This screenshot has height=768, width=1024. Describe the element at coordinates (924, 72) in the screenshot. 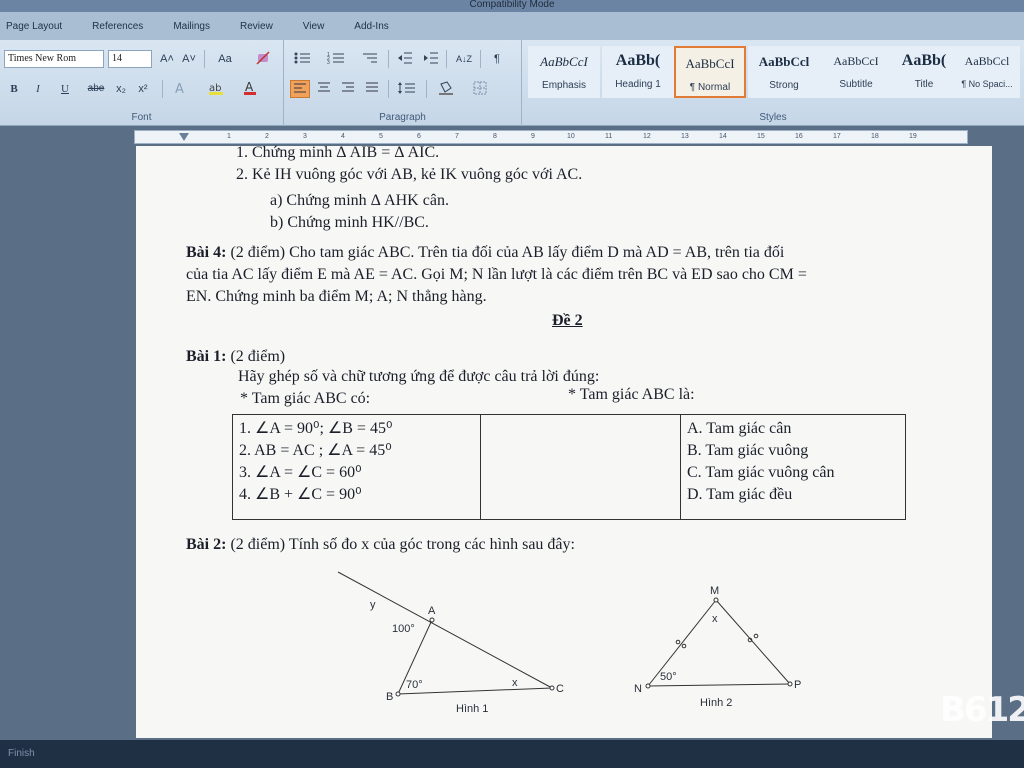

I see `style-title: AaBb( Title` at that location.